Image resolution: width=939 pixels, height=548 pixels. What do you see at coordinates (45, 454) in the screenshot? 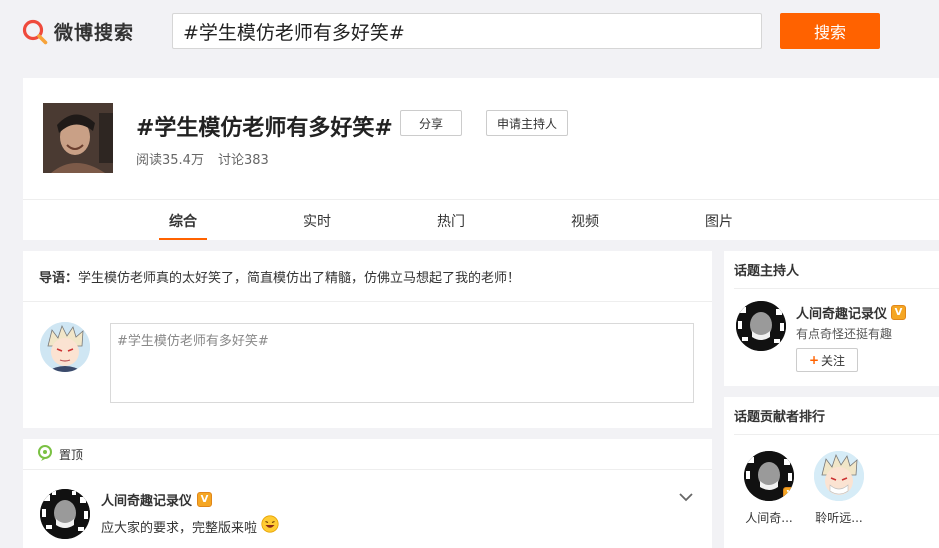
I see `pin-icon` at bounding box center [45, 454].